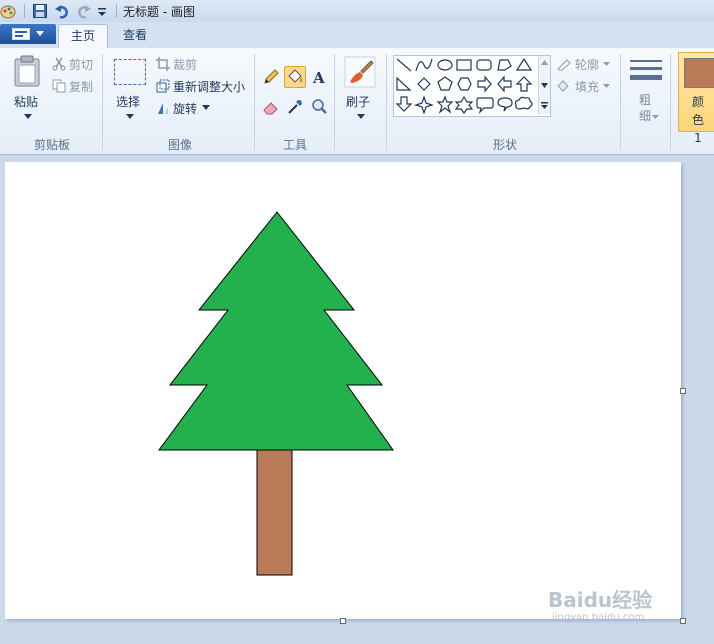 The width and height of the screenshot is (714, 644). Describe the element at coordinates (159, 12) in the screenshot. I see `window-title: 无标题 - 画图` at that location.